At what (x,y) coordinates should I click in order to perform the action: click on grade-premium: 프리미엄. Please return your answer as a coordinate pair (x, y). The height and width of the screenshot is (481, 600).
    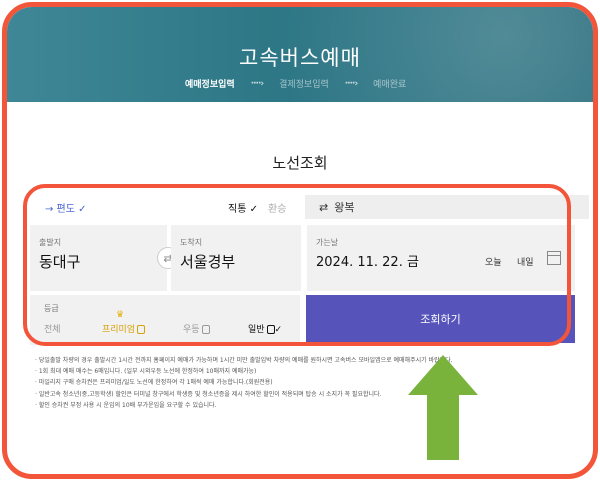
    Looking at the image, I should click on (124, 328).